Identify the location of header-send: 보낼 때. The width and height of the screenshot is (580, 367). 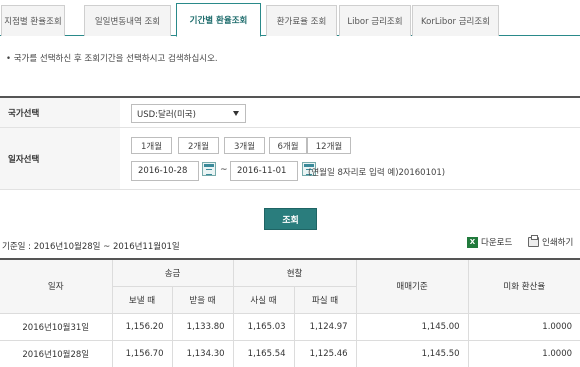
(142, 299).